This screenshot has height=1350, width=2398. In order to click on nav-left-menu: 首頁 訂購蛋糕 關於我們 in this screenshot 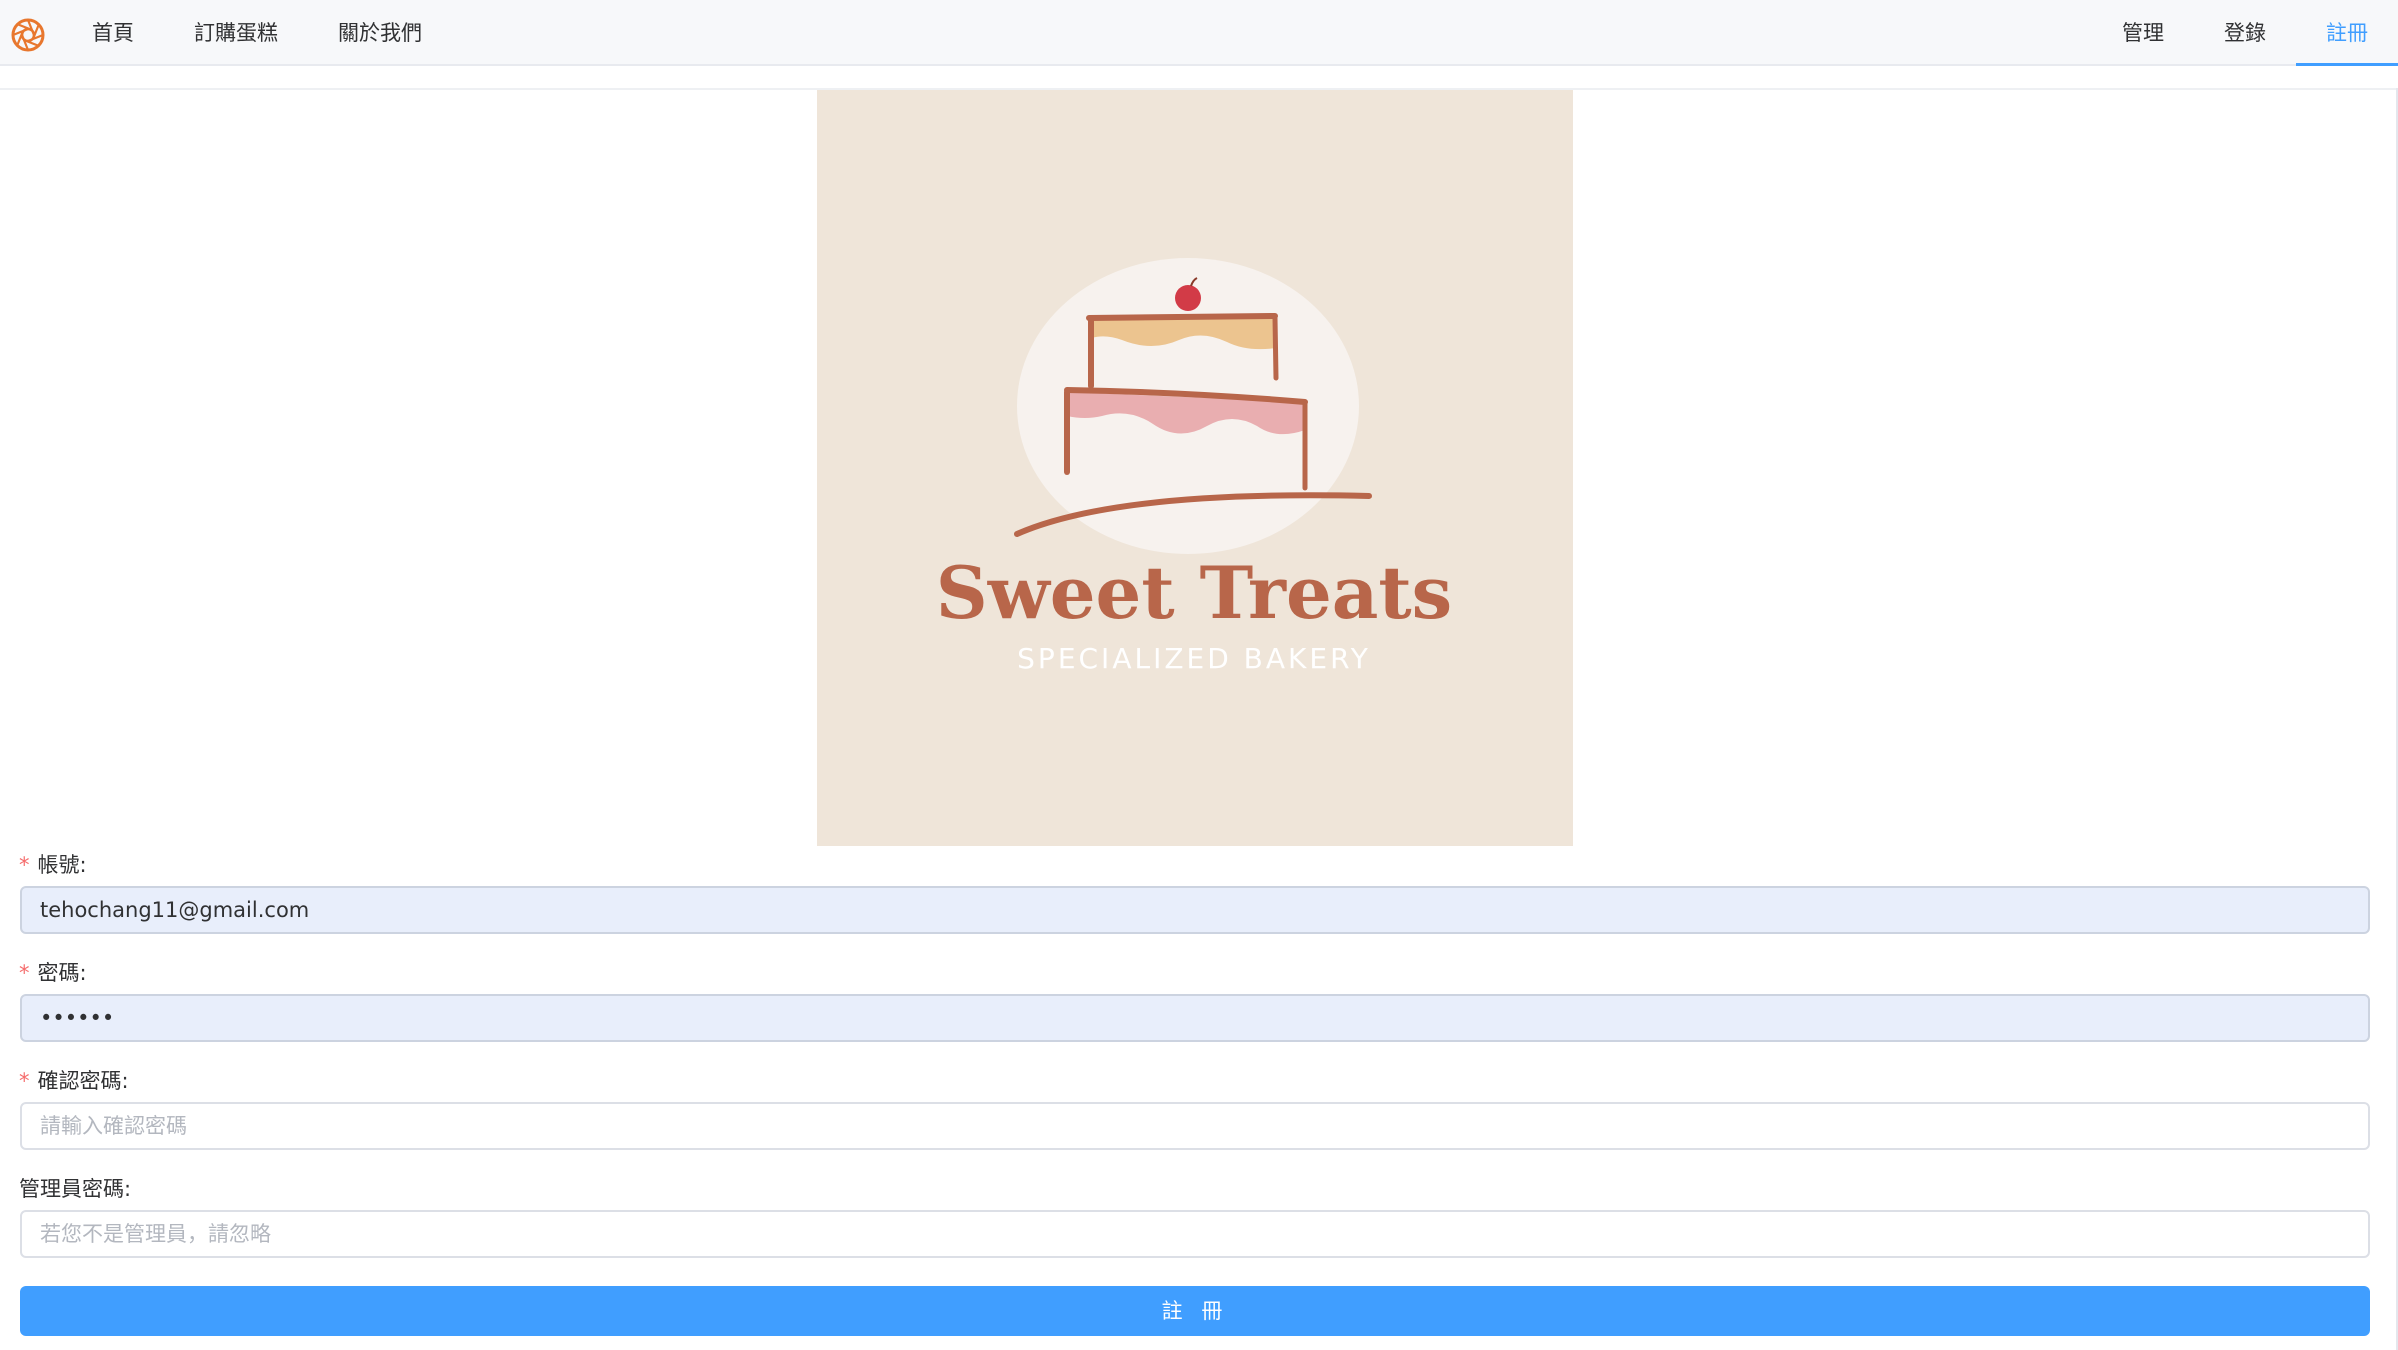, I will do `click(257, 33)`.